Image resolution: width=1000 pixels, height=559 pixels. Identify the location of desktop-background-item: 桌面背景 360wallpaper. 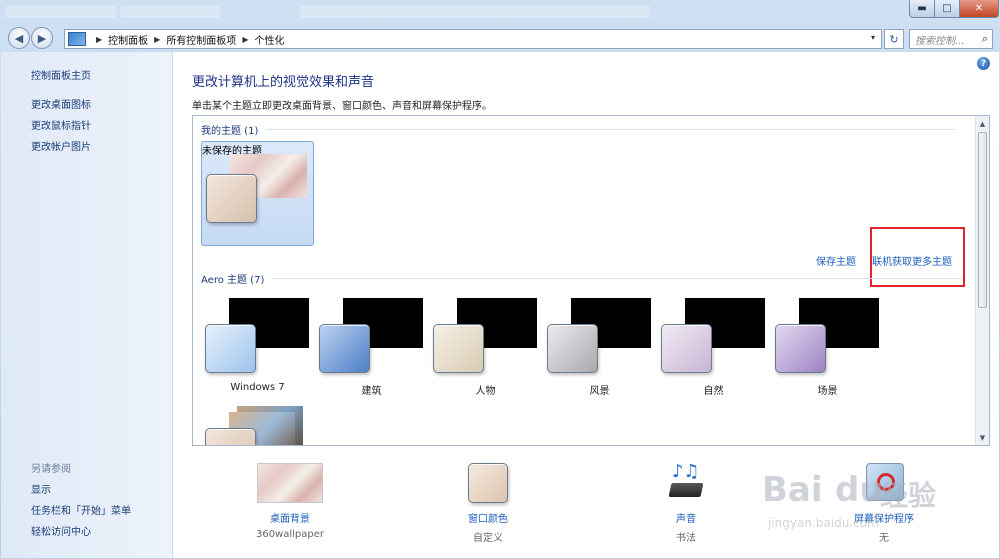
(290, 506).